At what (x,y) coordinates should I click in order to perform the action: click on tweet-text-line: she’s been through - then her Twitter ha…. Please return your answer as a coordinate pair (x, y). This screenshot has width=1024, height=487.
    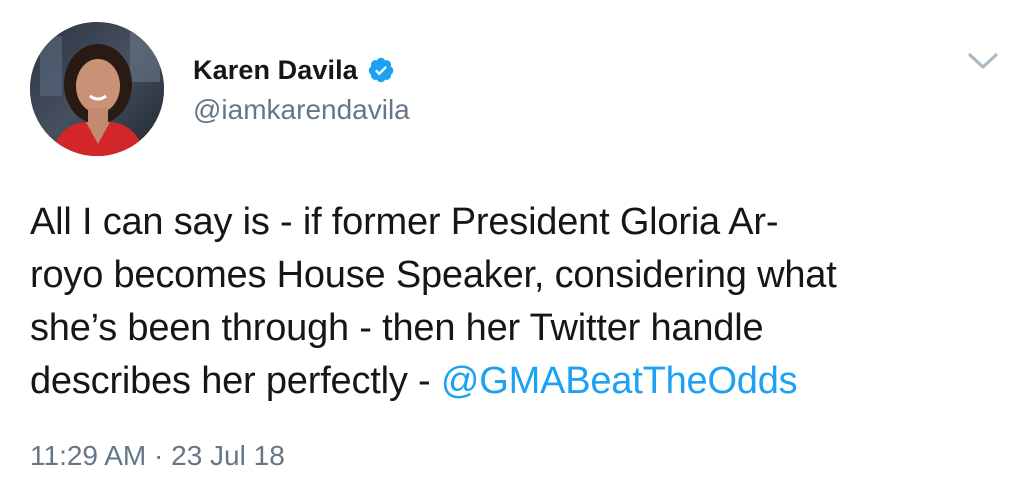
    Looking at the image, I should click on (397, 328).